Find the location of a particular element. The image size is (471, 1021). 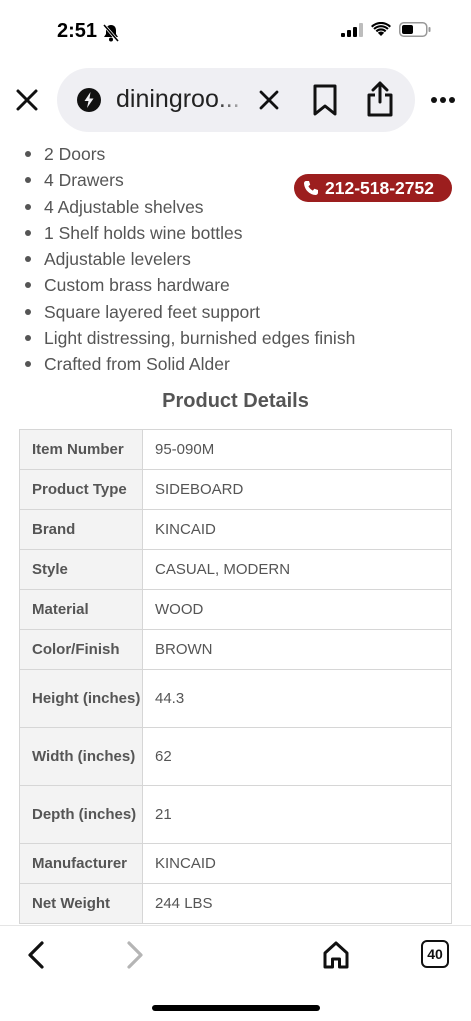

tab-count: 40 is located at coordinates (435, 954).